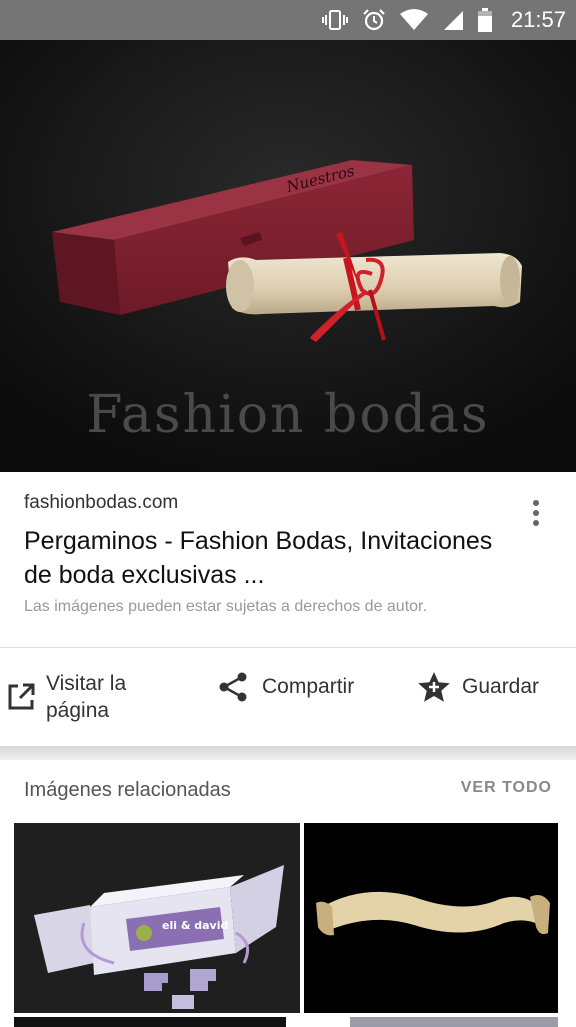 The width and height of the screenshot is (576, 1027). Describe the element at coordinates (538, 19) in the screenshot. I see `status-time: 21:57` at that location.